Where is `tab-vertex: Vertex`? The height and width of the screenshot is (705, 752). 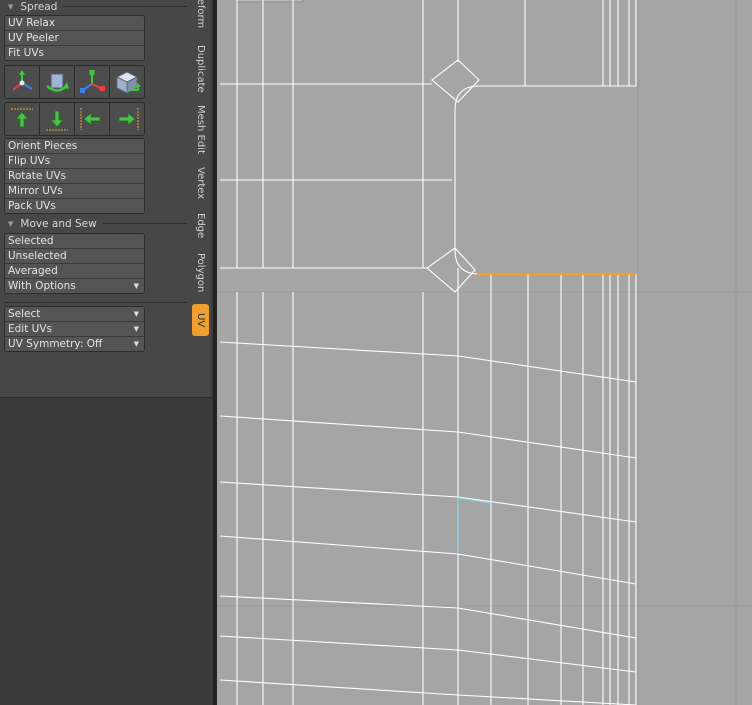
tab-vertex: Vertex is located at coordinates (200, 183).